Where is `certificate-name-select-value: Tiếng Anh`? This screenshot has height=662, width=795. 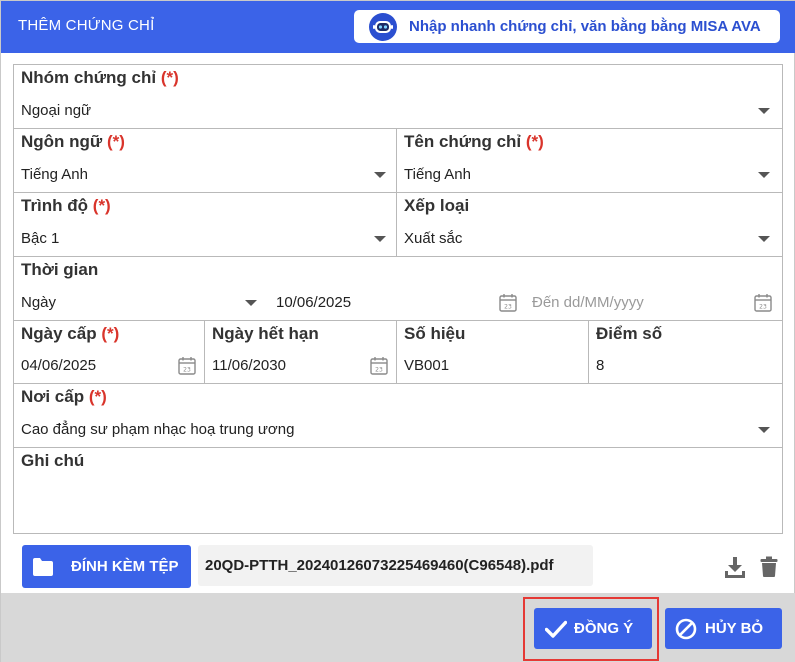
certificate-name-select-value: Tiếng Anh is located at coordinates (437, 174).